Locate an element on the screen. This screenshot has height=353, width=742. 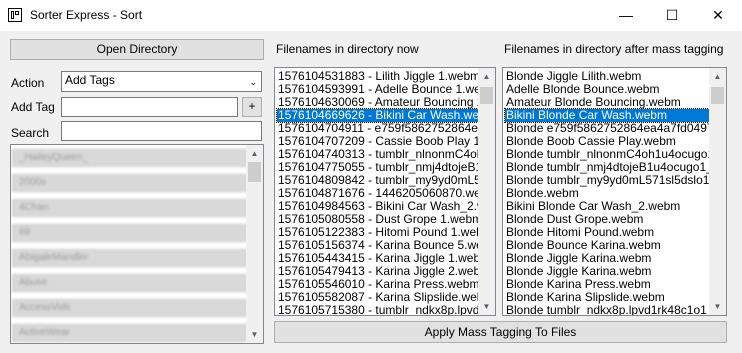
list-item: 1576104704911 - e759f5862752864ea4a7 is located at coordinates (377, 128).